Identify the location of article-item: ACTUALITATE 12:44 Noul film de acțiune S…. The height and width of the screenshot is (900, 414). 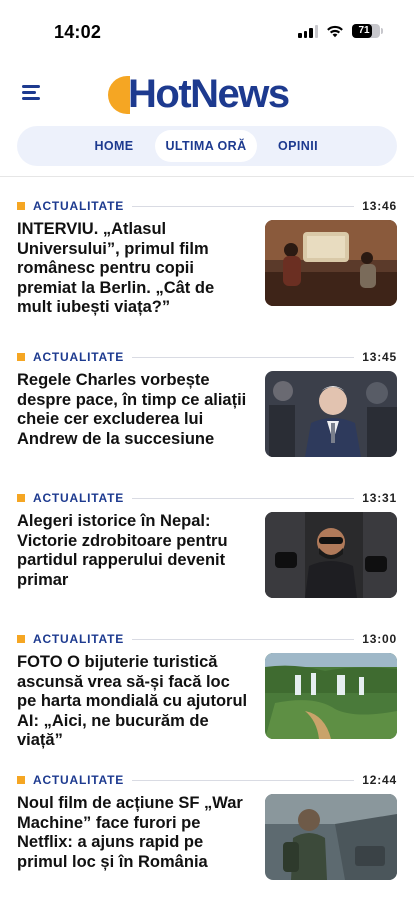
(207, 827).